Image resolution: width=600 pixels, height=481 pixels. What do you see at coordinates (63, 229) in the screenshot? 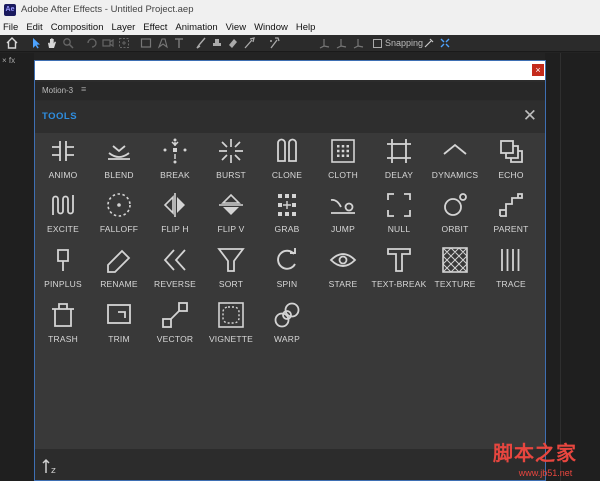
I see `tool-label: EXCITE` at bounding box center [63, 229].